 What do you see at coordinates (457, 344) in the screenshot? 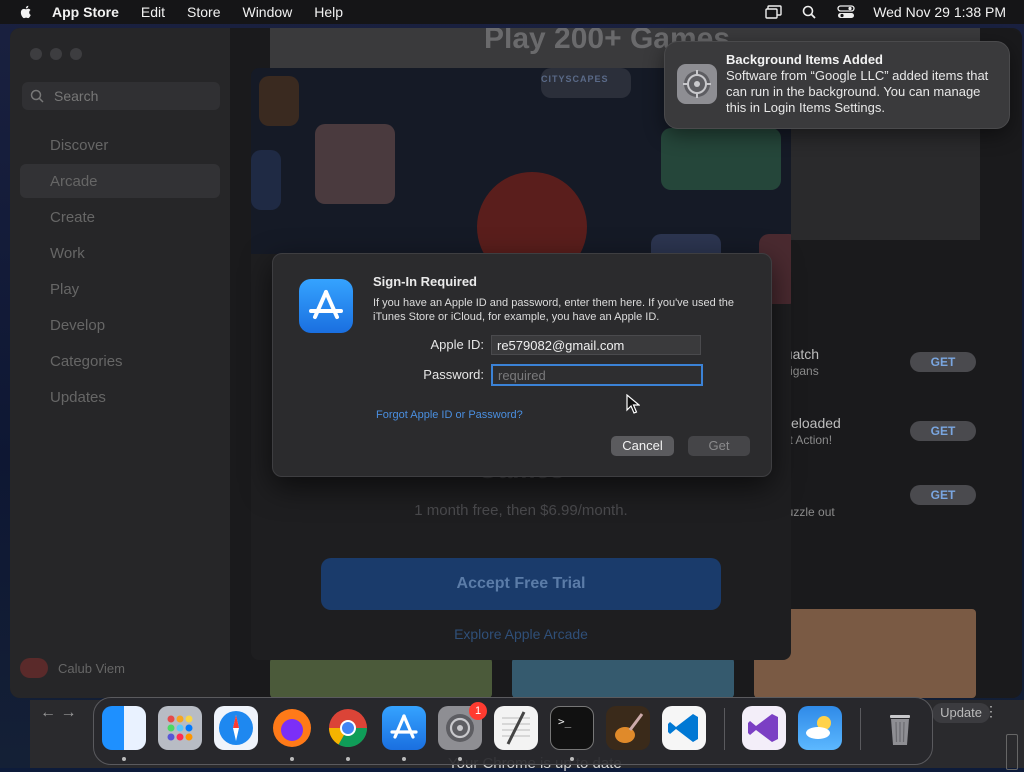
I see `apple-id-label: Apple ID:` at bounding box center [457, 344].